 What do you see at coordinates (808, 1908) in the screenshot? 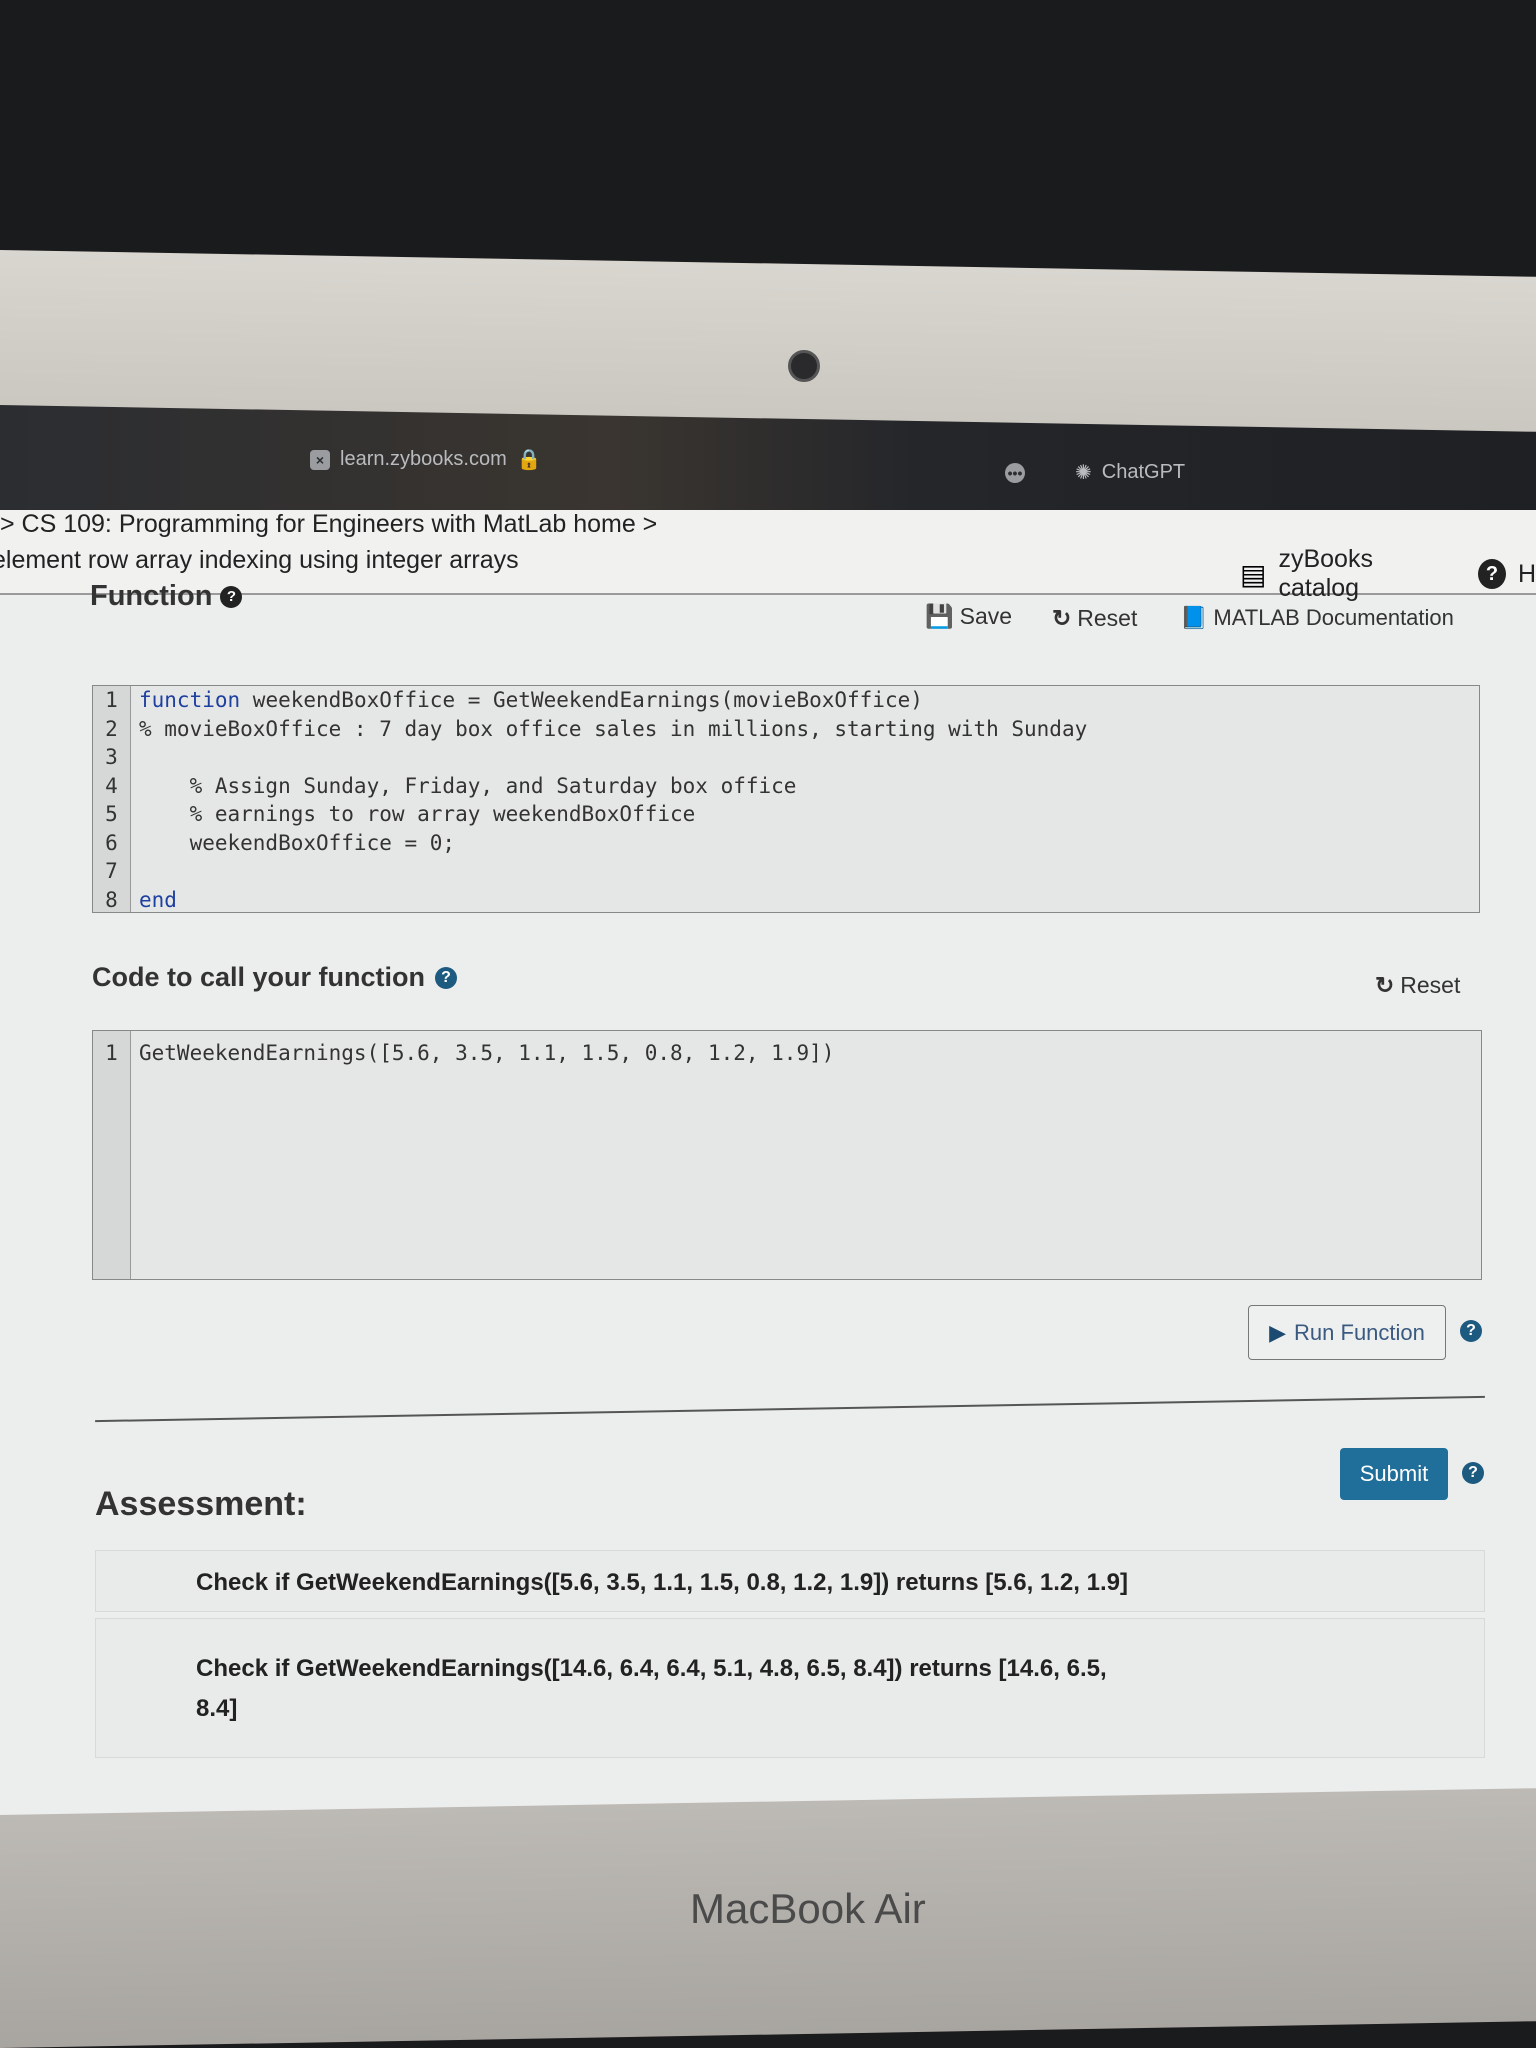
I see `device-label: MacBook Air` at bounding box center [808, 1908].